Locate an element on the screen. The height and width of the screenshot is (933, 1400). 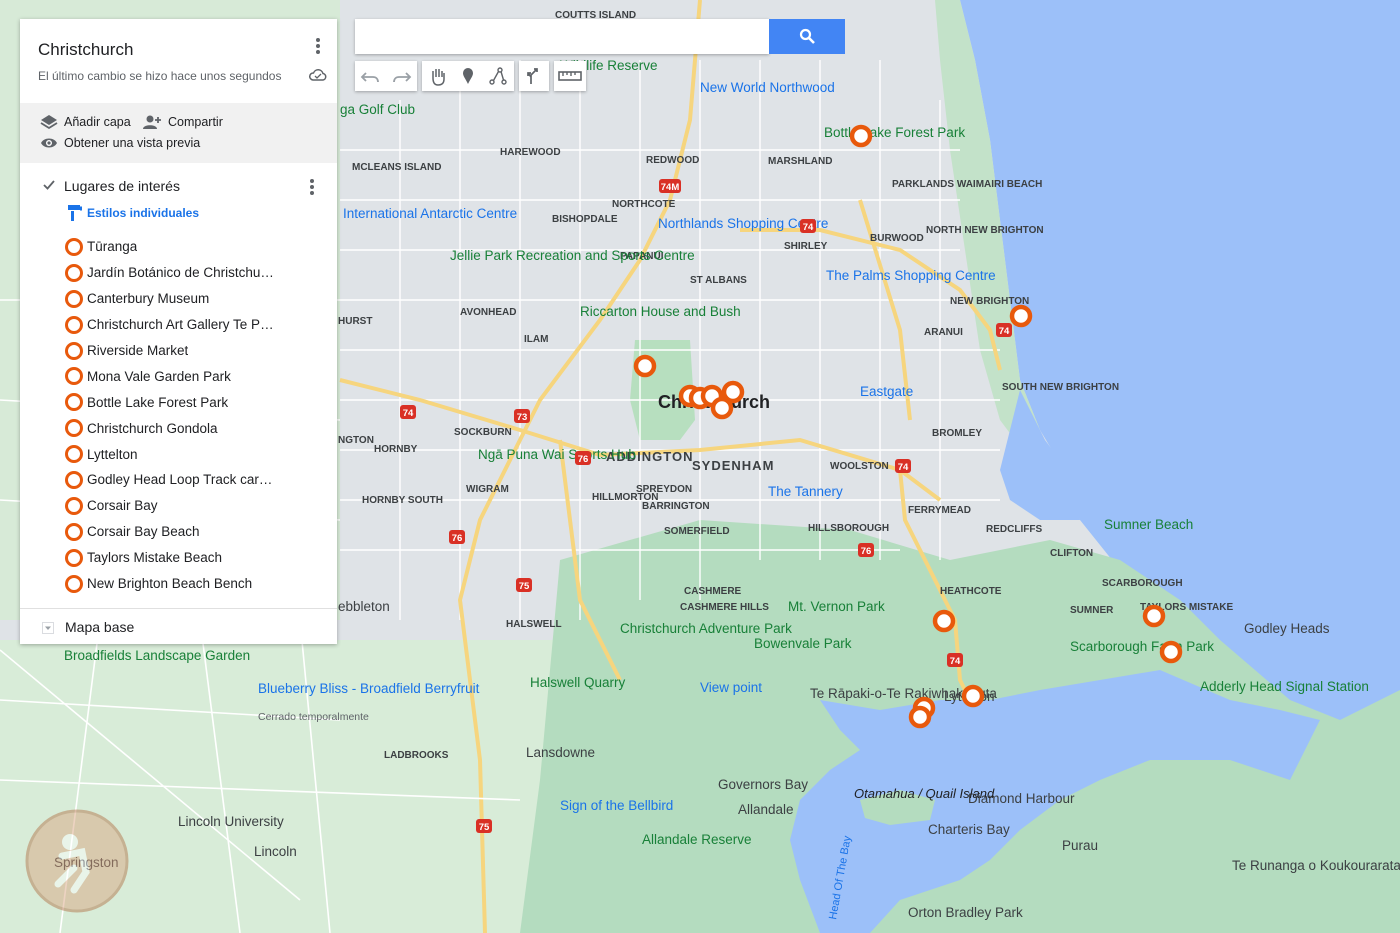
road-shield: 73 is located at coordinates (522, 416).